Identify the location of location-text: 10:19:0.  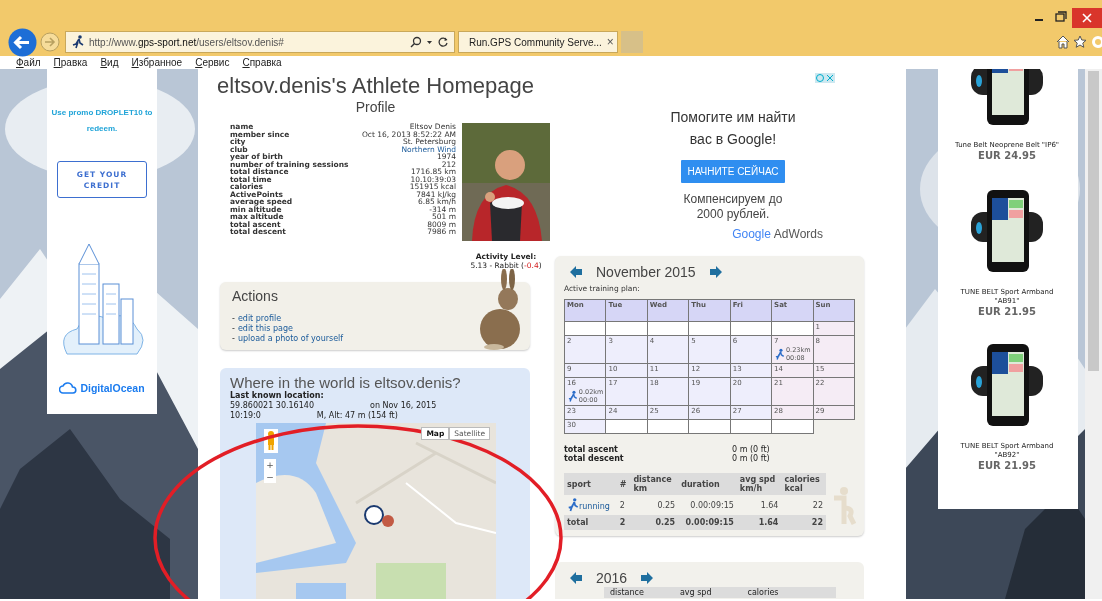
(245, 416).